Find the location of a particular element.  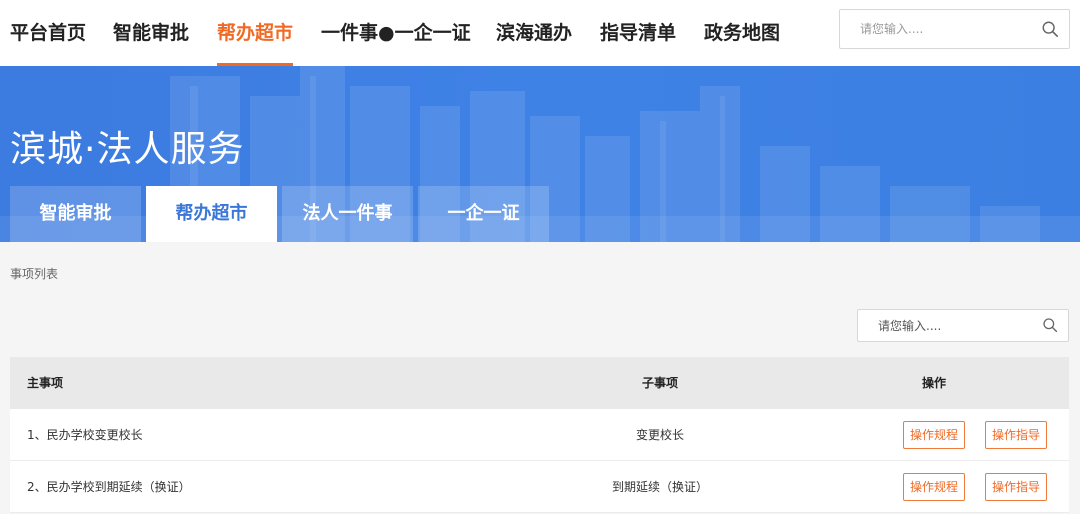

nav-item-smart-approval: 智能审批 is located at coordinates (151, 33).